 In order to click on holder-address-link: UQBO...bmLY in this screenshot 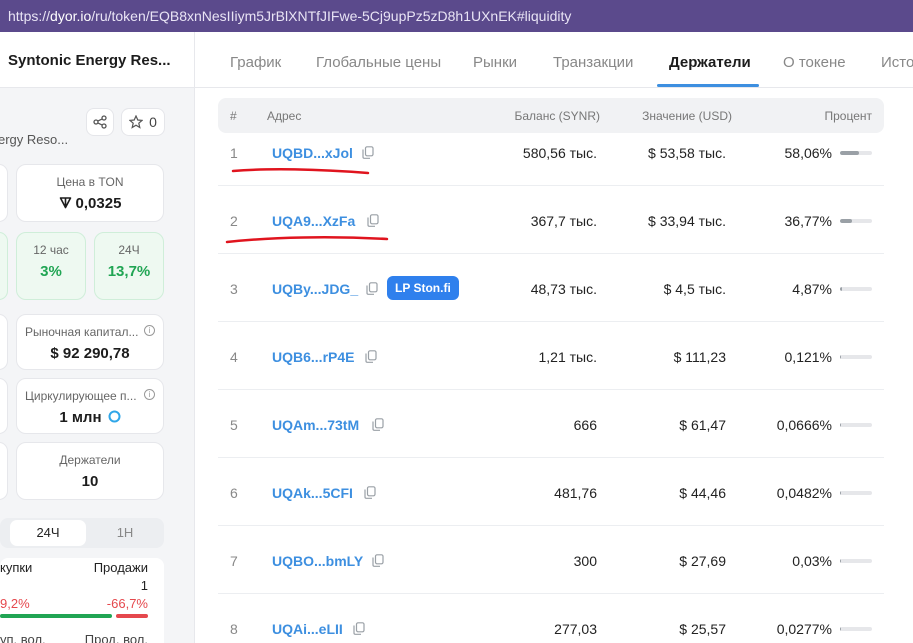, I will do `click(317, 561)`.